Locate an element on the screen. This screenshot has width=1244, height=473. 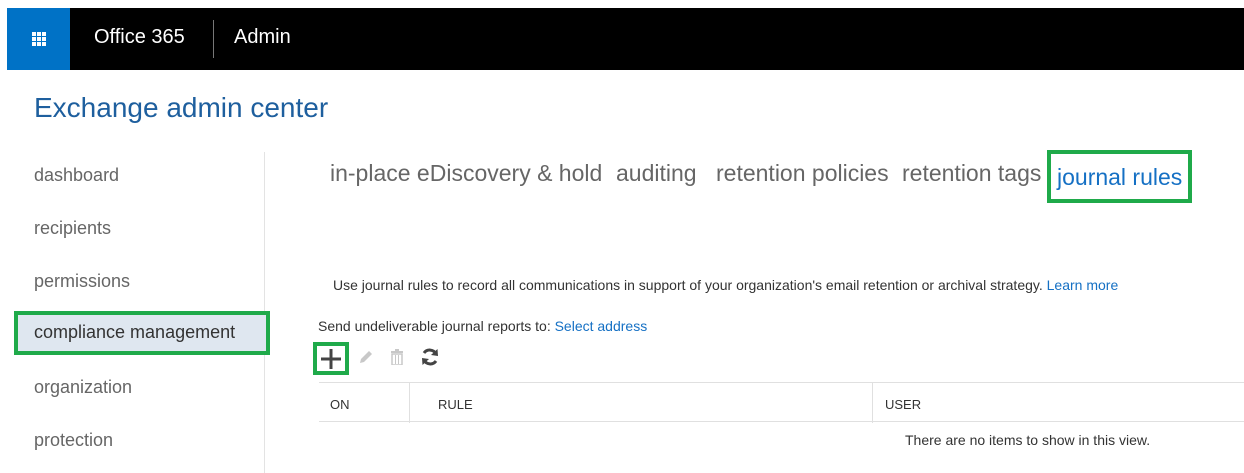
suite-bar is located at coordinates (622, 35).